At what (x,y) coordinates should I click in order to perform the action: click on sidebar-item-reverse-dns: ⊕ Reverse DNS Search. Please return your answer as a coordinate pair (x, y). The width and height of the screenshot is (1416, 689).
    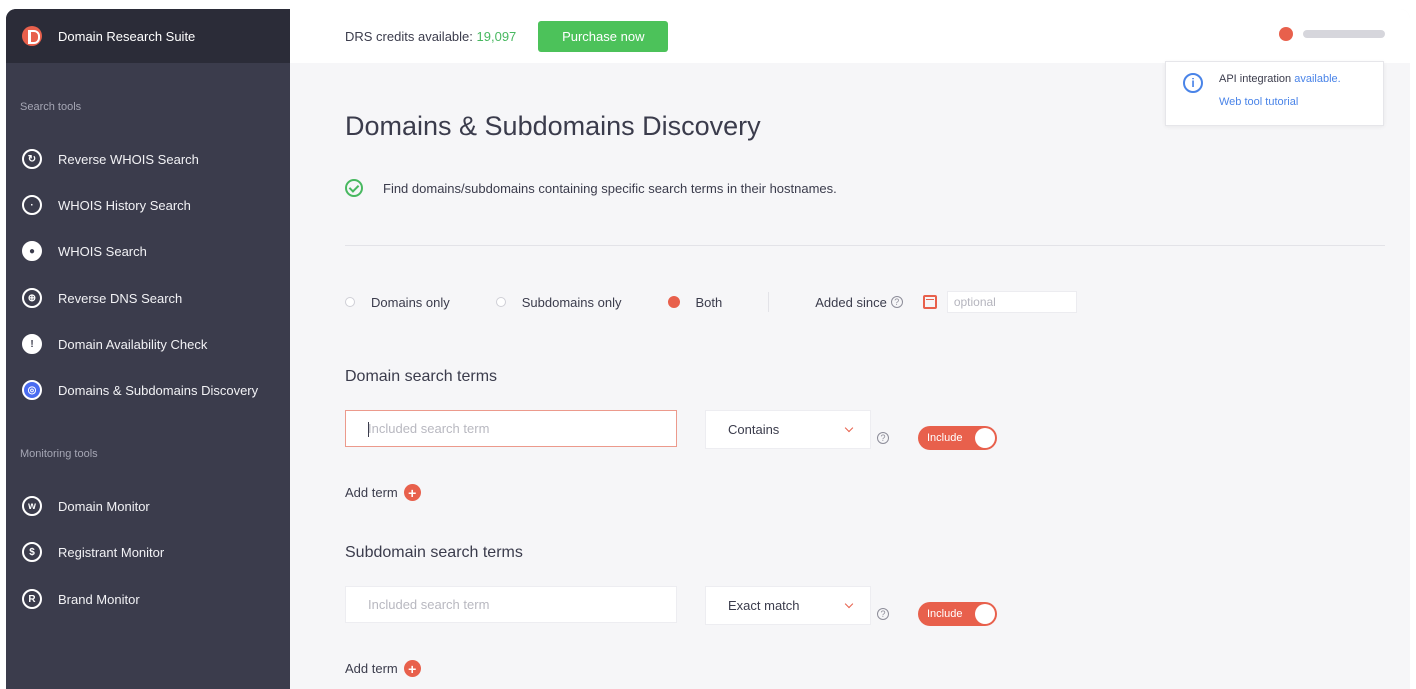
    Looking at the image, I should click on (148, 298).